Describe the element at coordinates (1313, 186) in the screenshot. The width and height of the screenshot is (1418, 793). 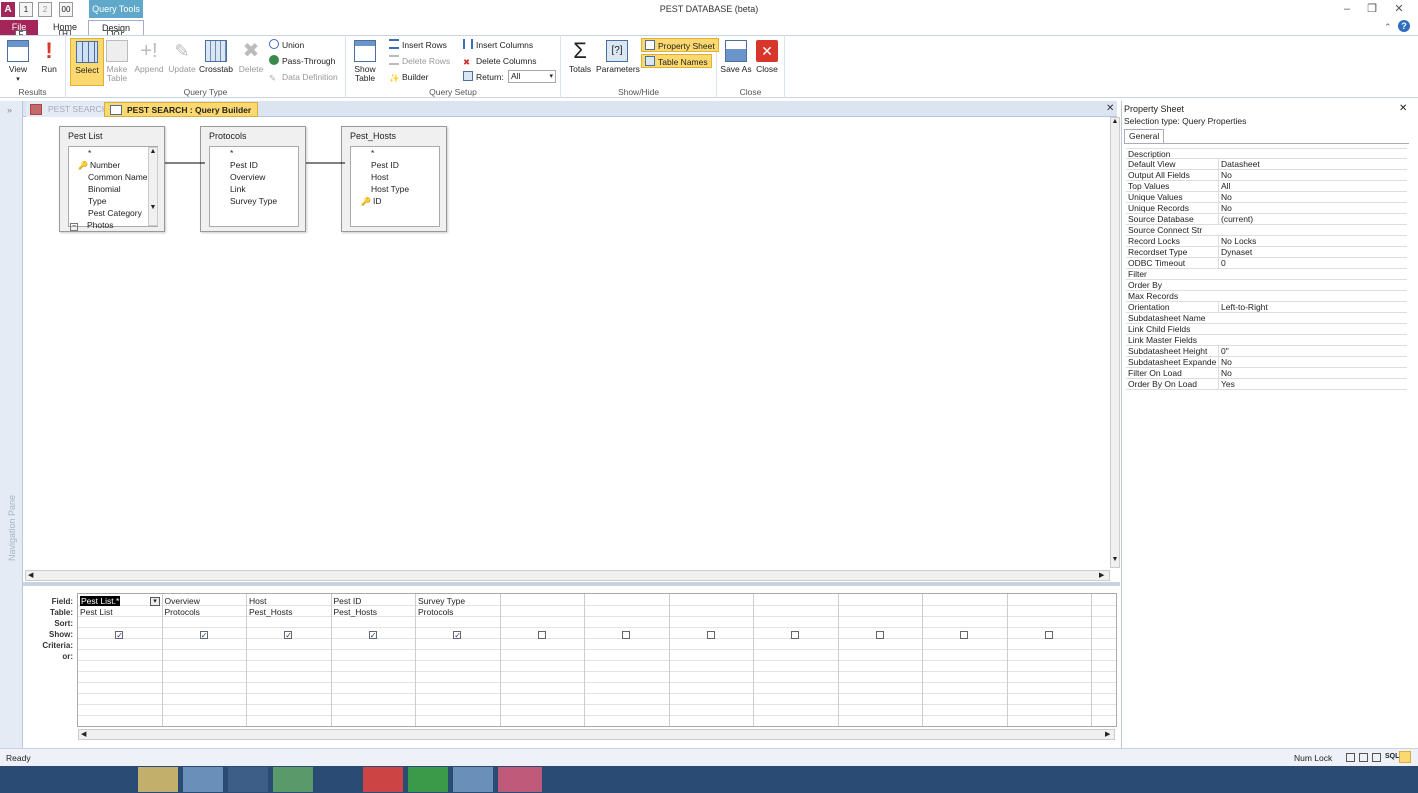
I see `property-value: All` at that location.